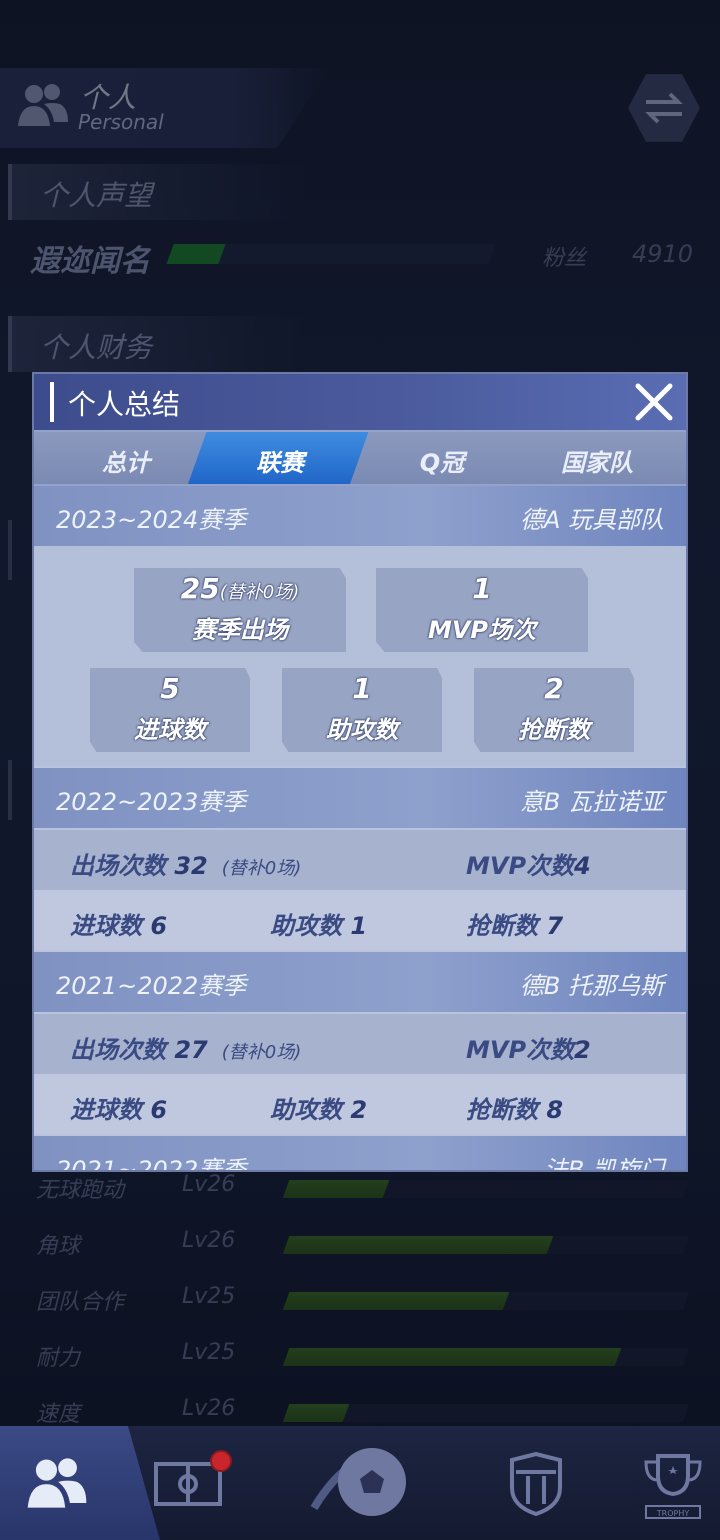 This screenshot has height=1540, width=720. Describe the element at coordinates (591, 986) in the screenshot. I see `season-team: 德B 托那乌斯` at that location.